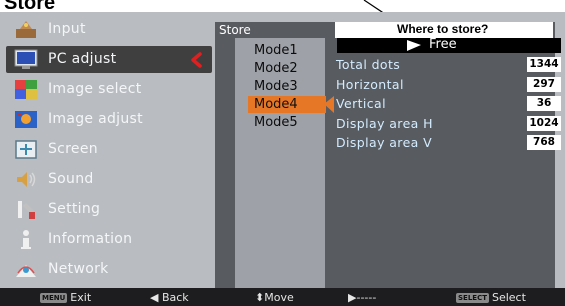 This screenshot has height=306, width=565. I want to click on information-icon, so click(26, 239).